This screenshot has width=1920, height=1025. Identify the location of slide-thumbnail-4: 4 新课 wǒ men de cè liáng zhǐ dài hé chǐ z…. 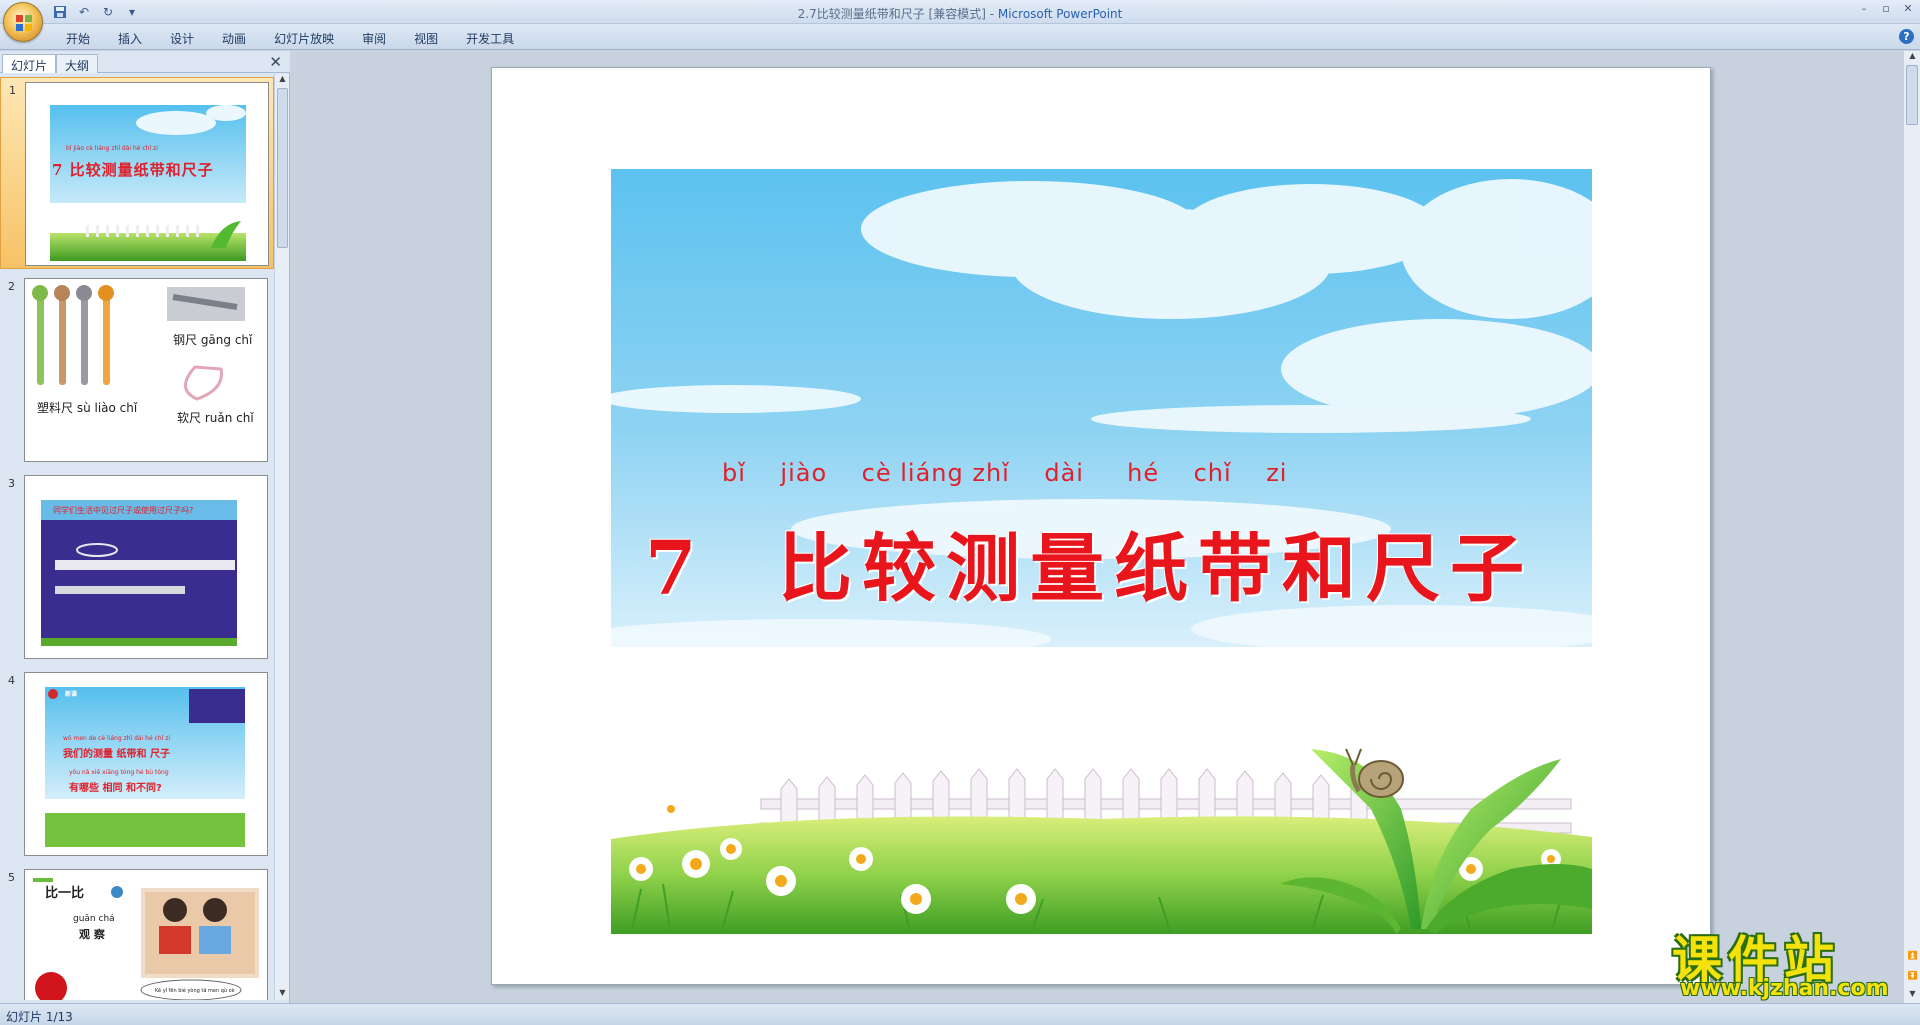
(137, 764).